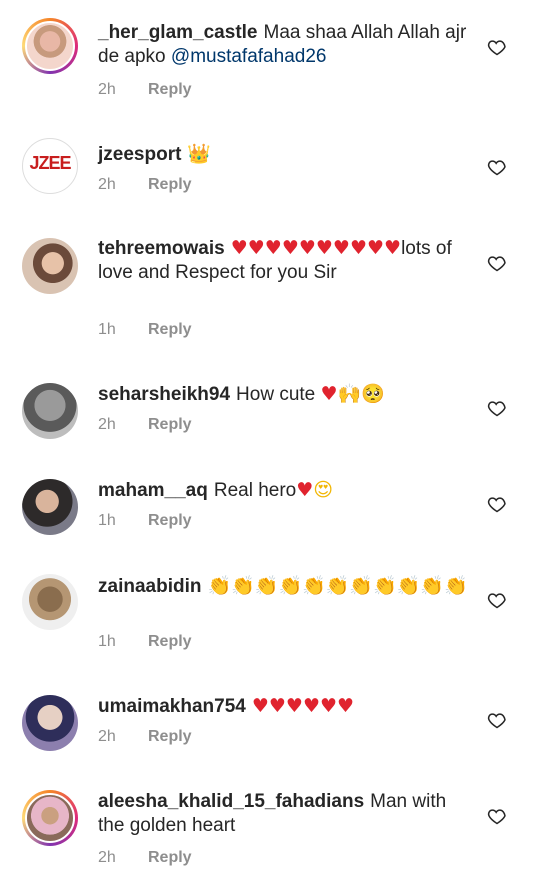 The width and height of the screenshot is (540, 870). What do you see at coordinates (323, 490) in the screenshot?
I see `heart-eyes-emoji: 😍` at bounding box center [323, 490].